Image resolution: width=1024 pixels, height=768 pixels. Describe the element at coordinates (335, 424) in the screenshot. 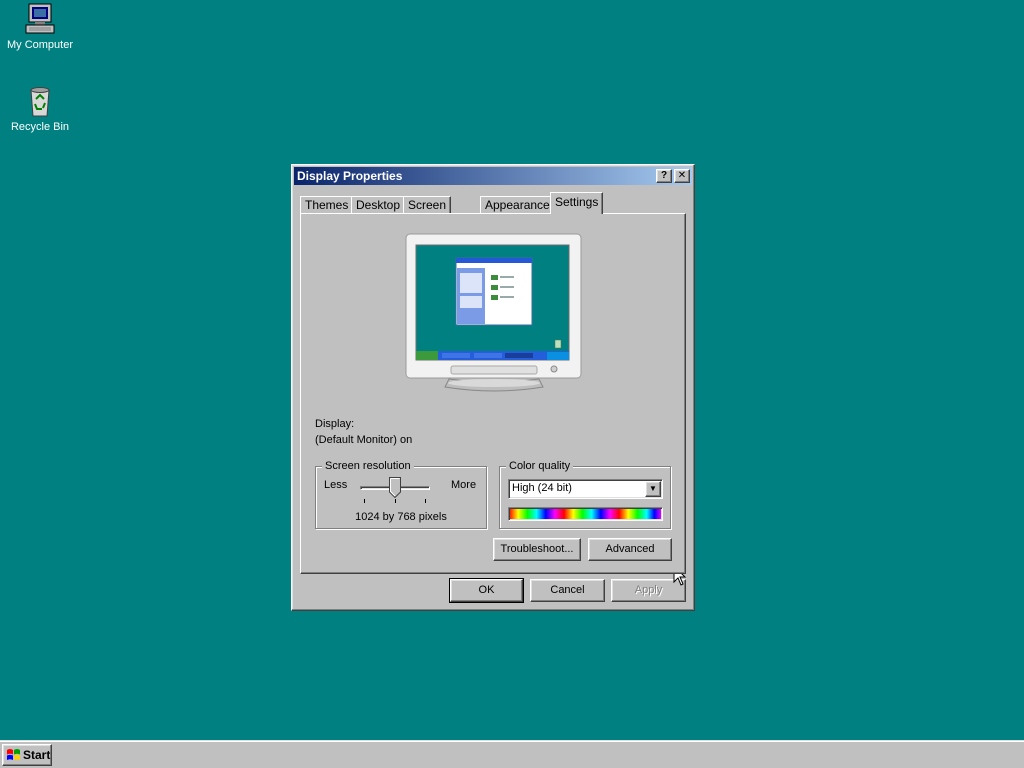

I see `display-label: Display:` at that location.